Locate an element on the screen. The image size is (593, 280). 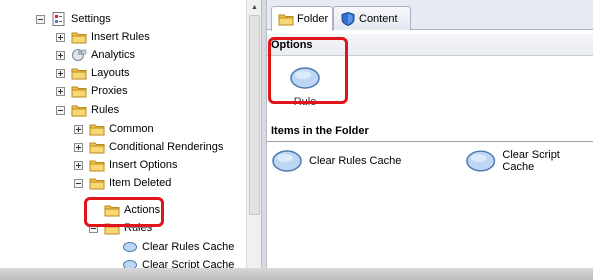
tree-item-label: Analytics is located at coordinates (113, 55).